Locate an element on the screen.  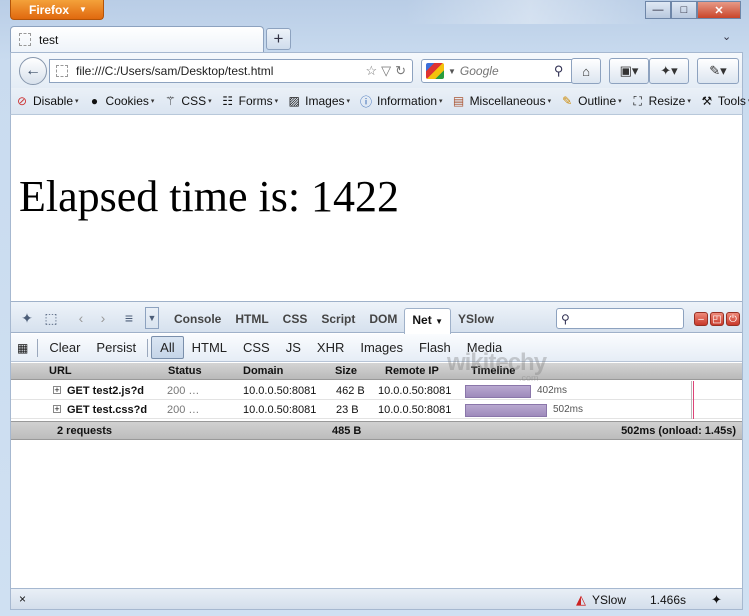
tab-label: test is located at coordinates (49, 39).